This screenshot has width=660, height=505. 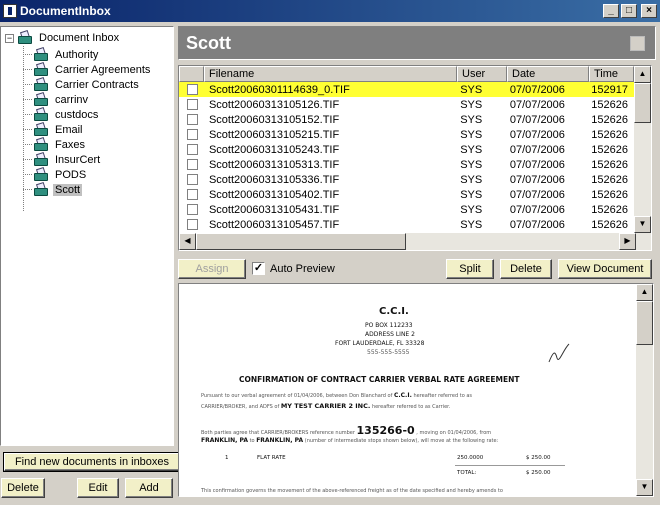 I want to click on tree-item-scott: Scott, so click(x=53, y=189).